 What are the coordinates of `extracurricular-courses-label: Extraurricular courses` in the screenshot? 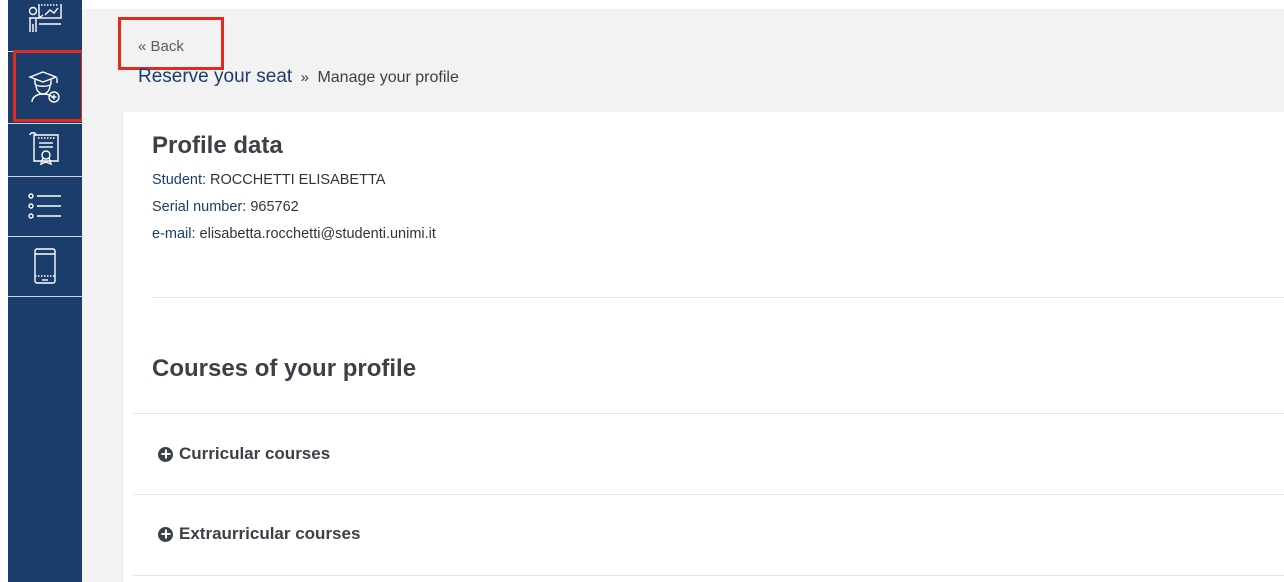 It's located at (270, 533).